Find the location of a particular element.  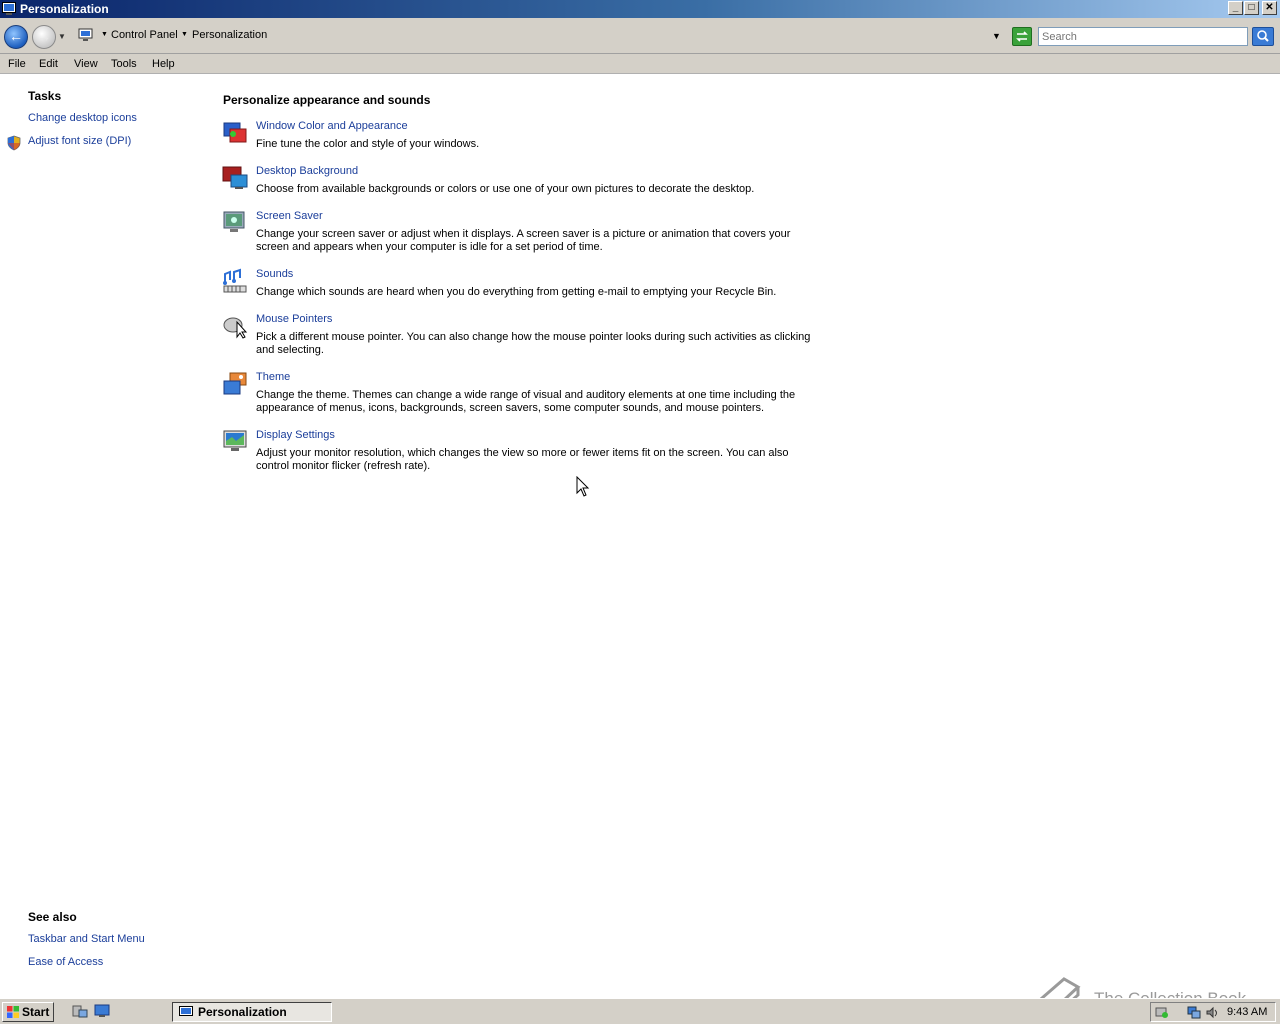

see-also-heading: See also is located at coordinates (52, 917).